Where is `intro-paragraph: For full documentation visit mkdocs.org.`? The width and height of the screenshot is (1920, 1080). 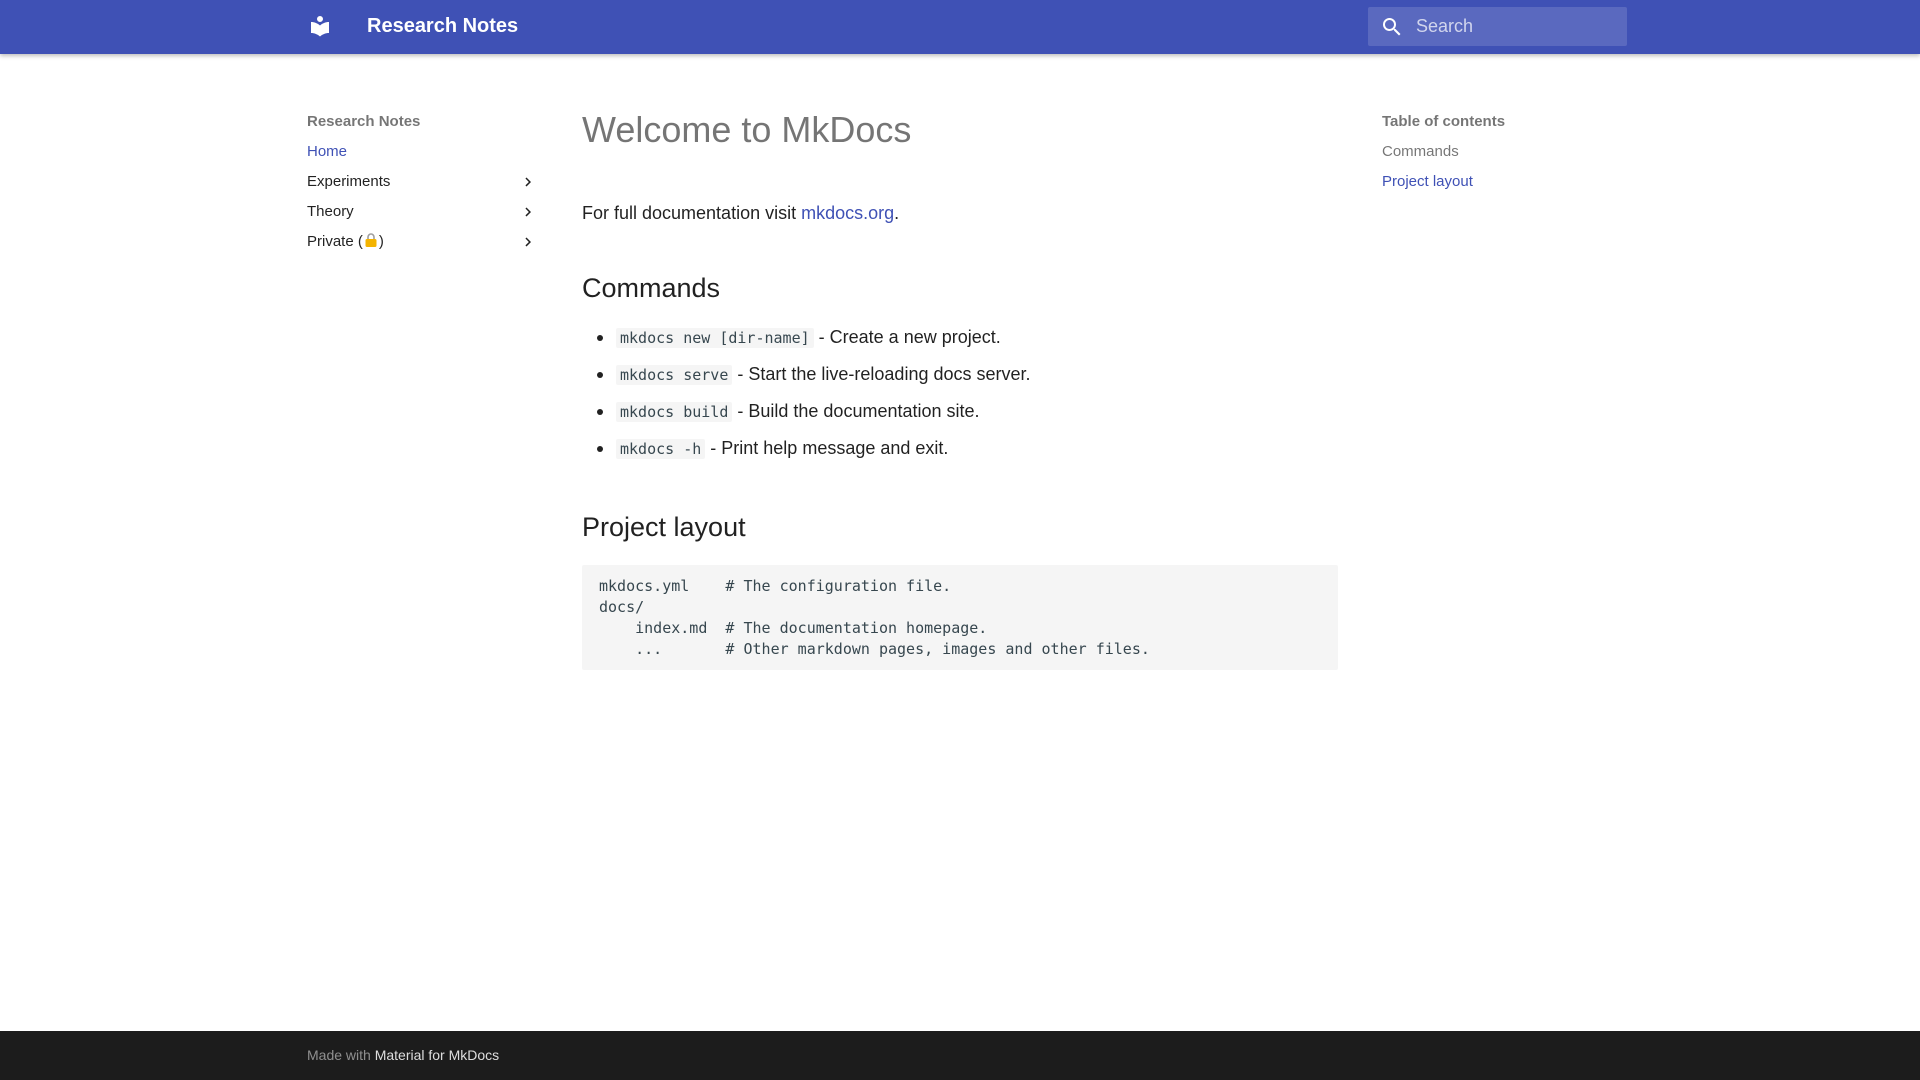
intro-paragraph: For full documentation visit mkdocs.org. is located at coordinates (960, 213).